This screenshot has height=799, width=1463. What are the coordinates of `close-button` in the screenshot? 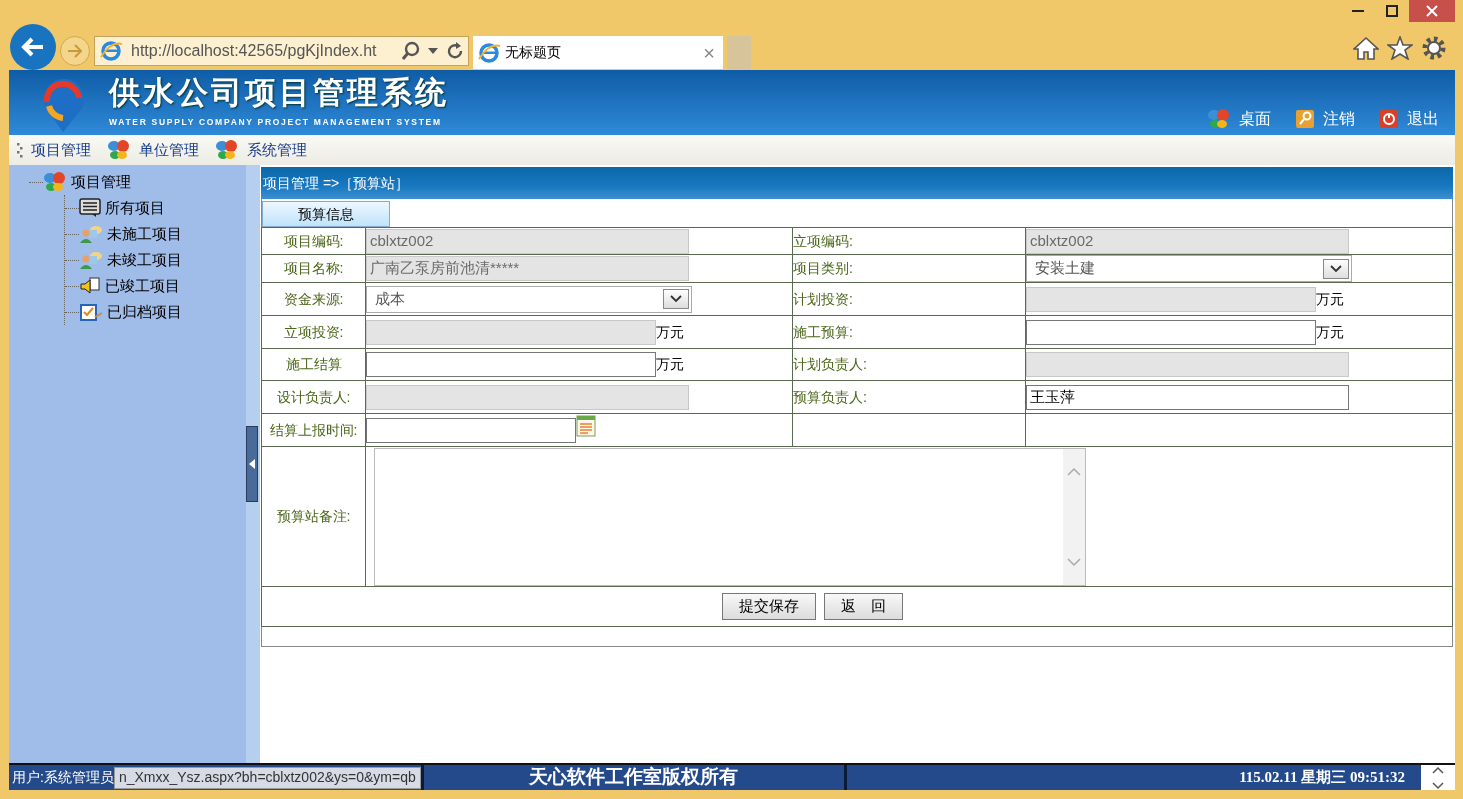 It's located at (1432, 11).